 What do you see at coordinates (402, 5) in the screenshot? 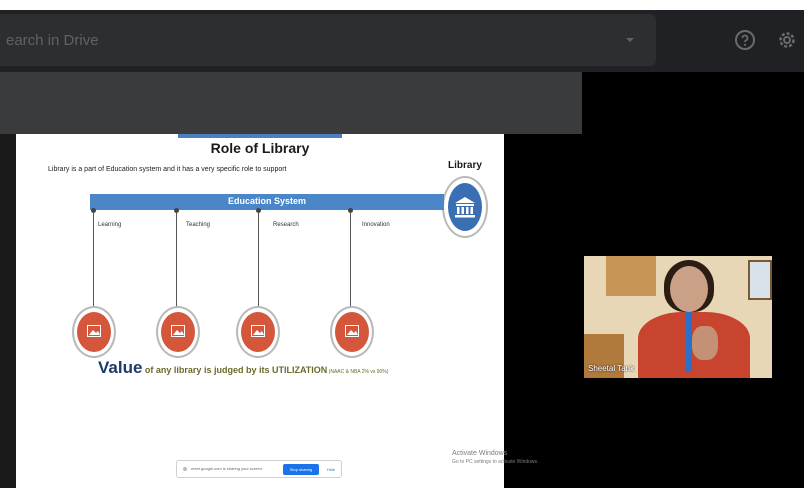
I see `browser-top-strip` at bounding box center [402, 5].